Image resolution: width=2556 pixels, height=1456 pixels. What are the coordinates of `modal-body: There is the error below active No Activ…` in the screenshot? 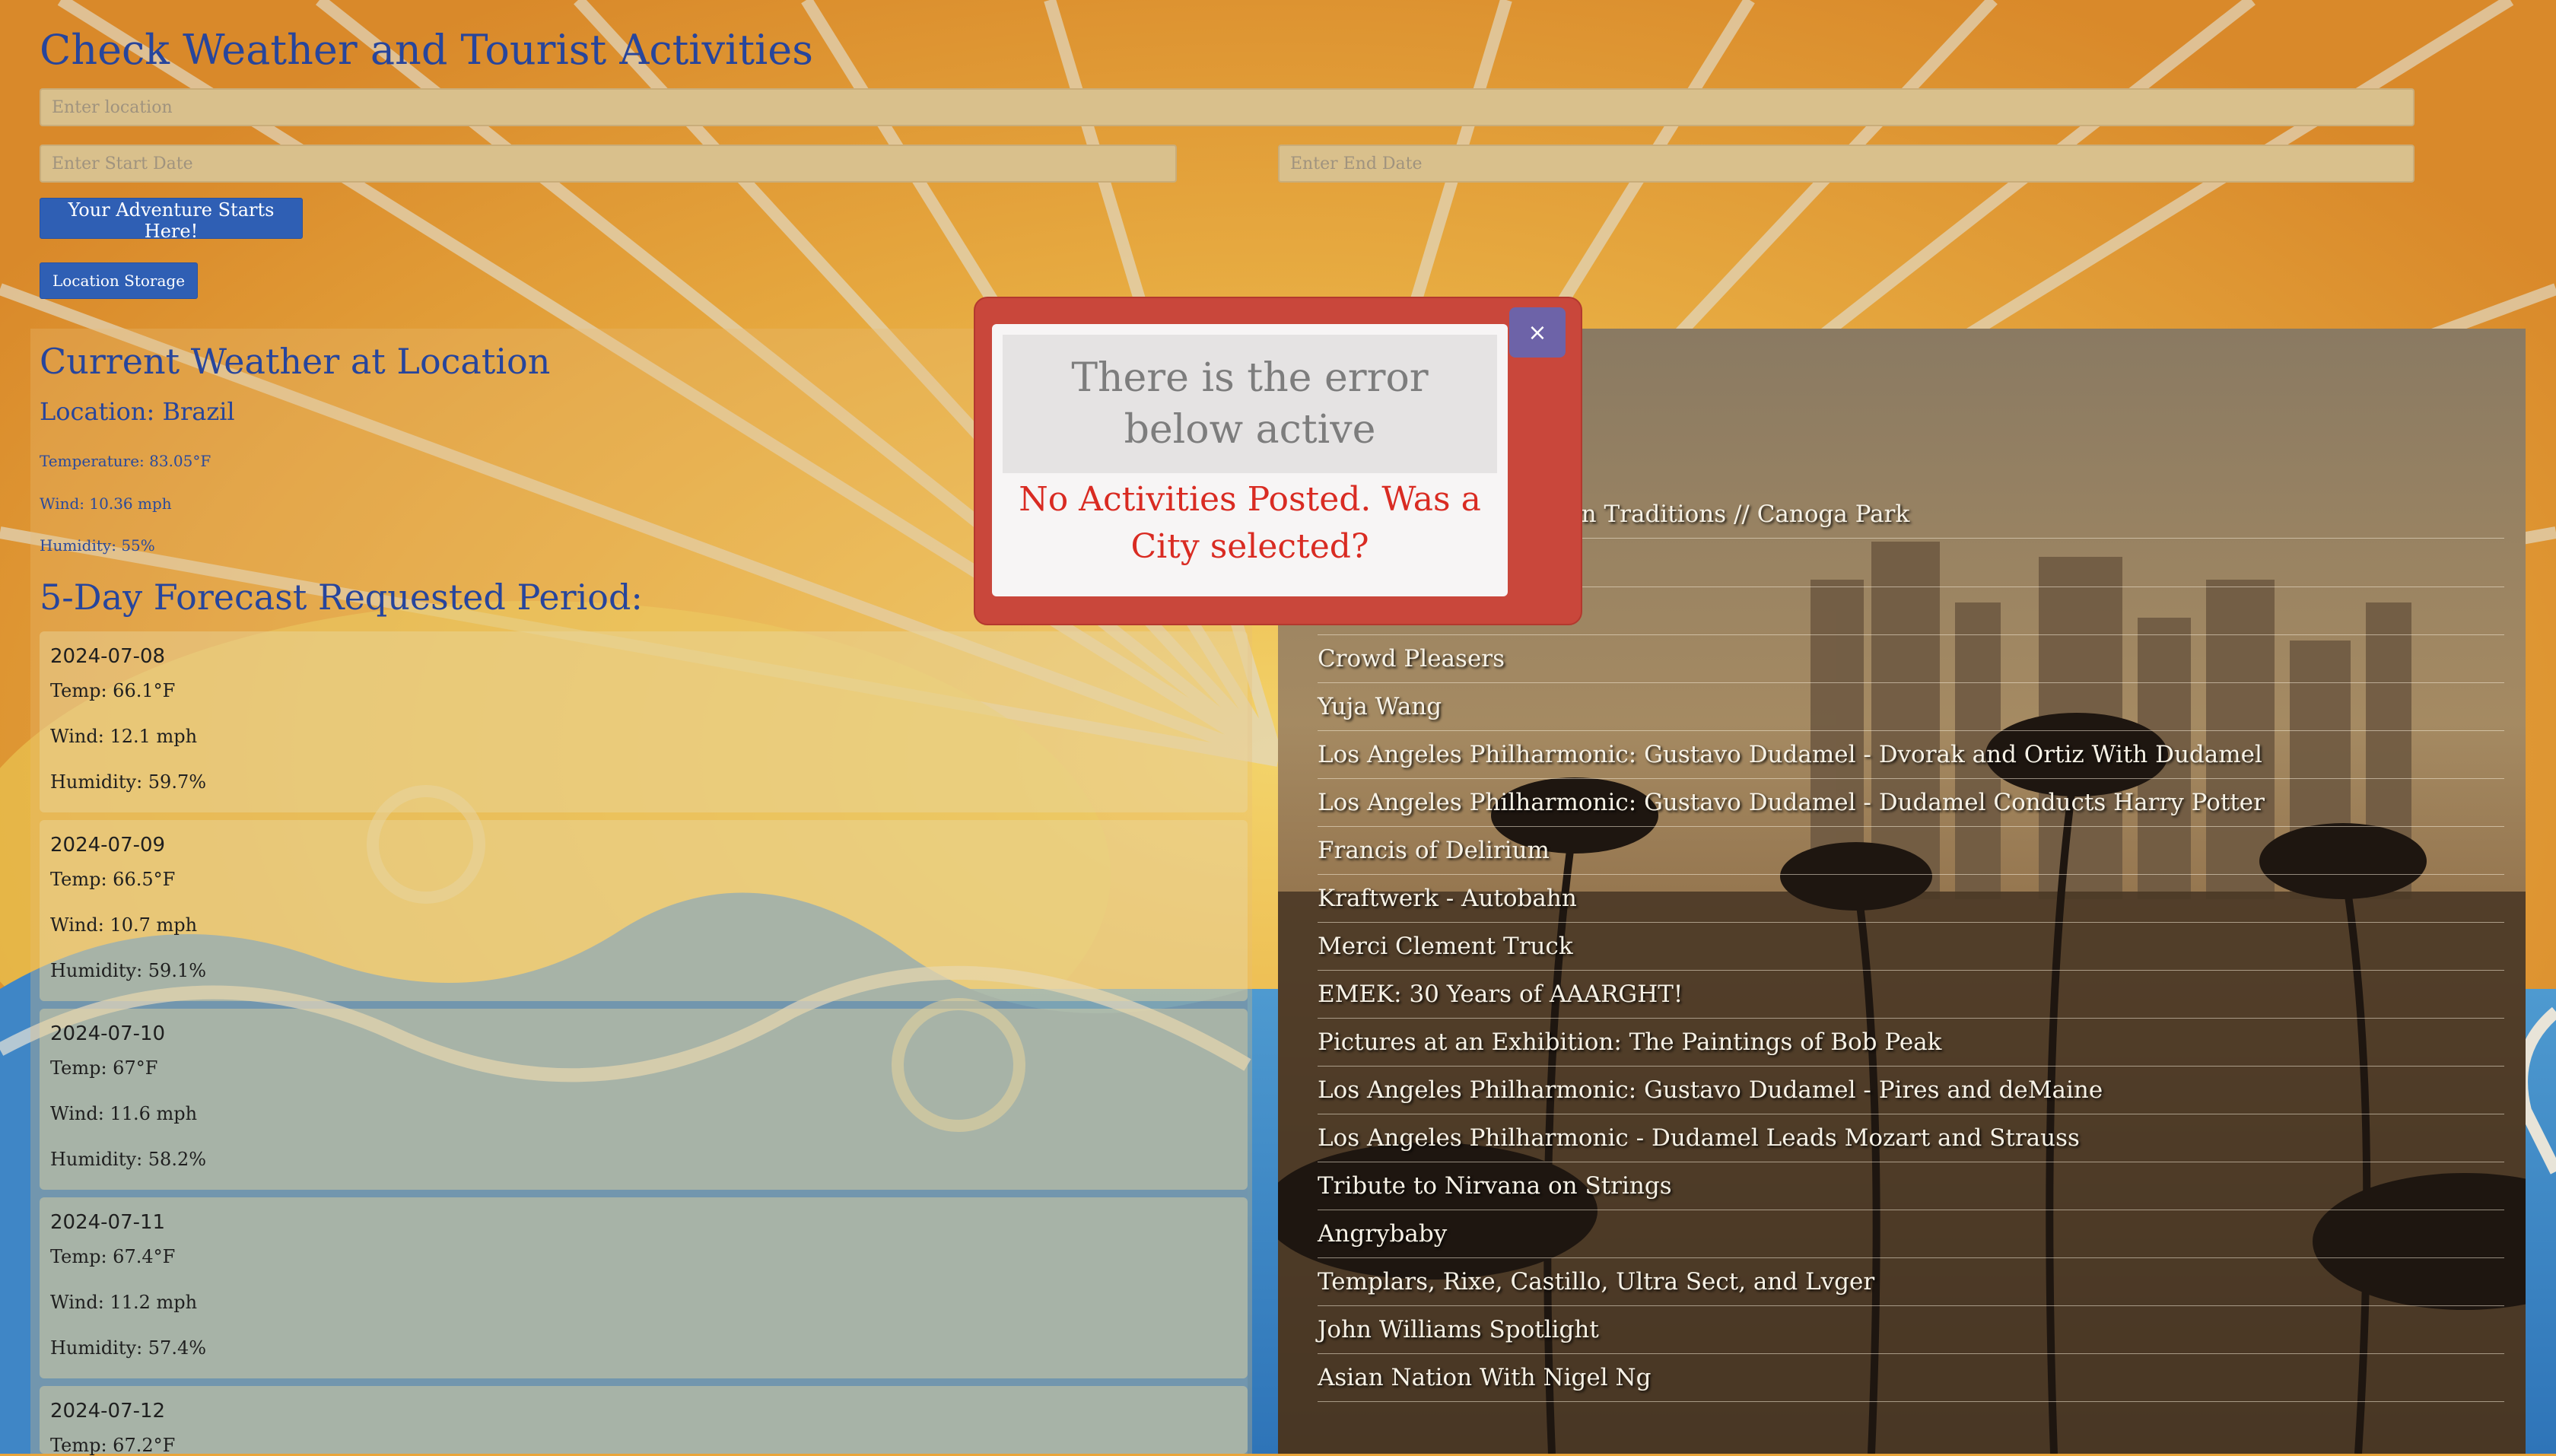 It's located at (1250, 460).